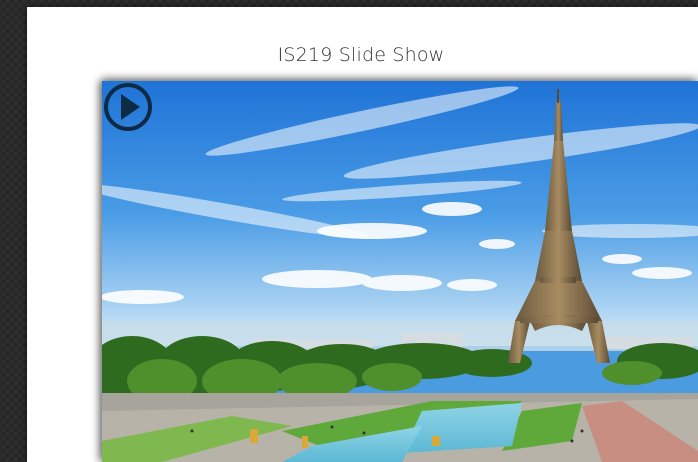  What do you see at coordinates (361, 55) in the screenshot?
I see `page-title: IS219 Slide Show` at bounding box center [361, 55].